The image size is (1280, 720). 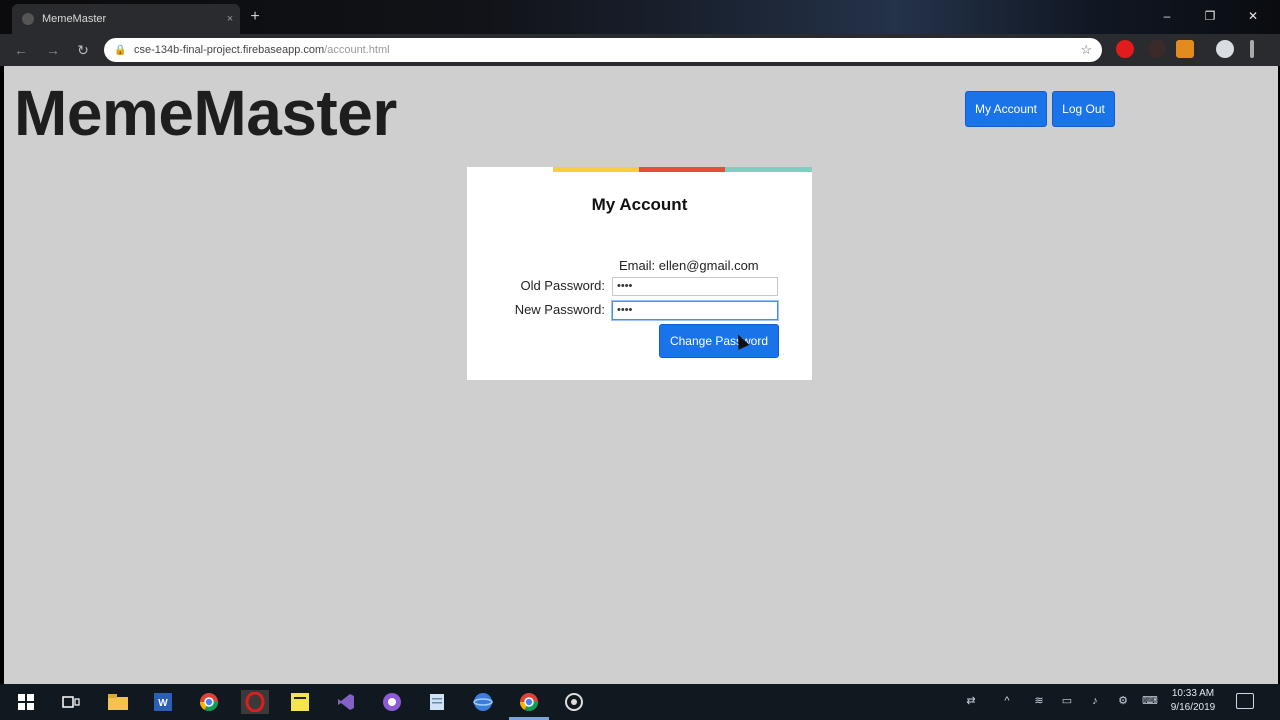 I want to click on menu-kebab-icon, so click(x=1252, y=49).